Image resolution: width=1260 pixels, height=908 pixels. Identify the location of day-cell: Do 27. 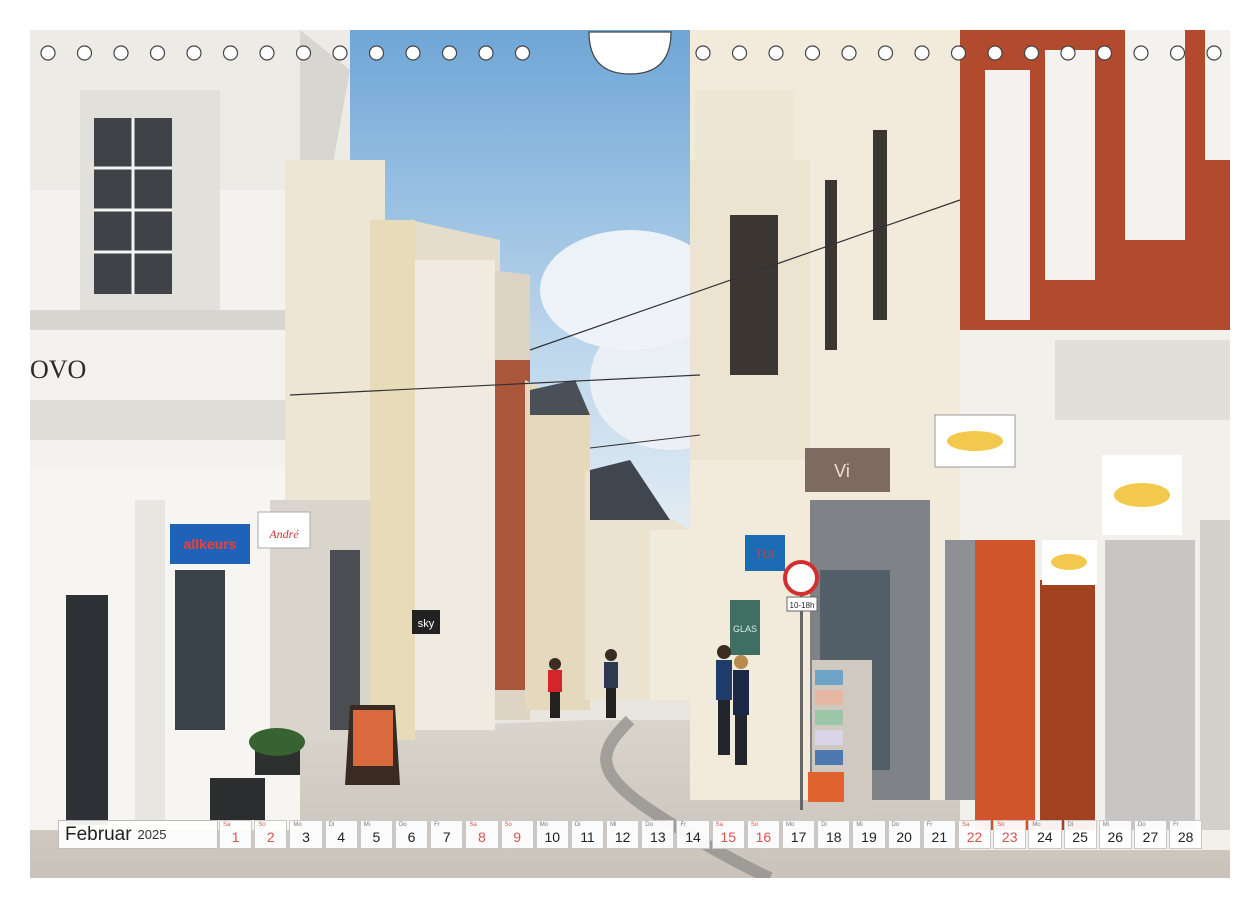
(1150, 834).